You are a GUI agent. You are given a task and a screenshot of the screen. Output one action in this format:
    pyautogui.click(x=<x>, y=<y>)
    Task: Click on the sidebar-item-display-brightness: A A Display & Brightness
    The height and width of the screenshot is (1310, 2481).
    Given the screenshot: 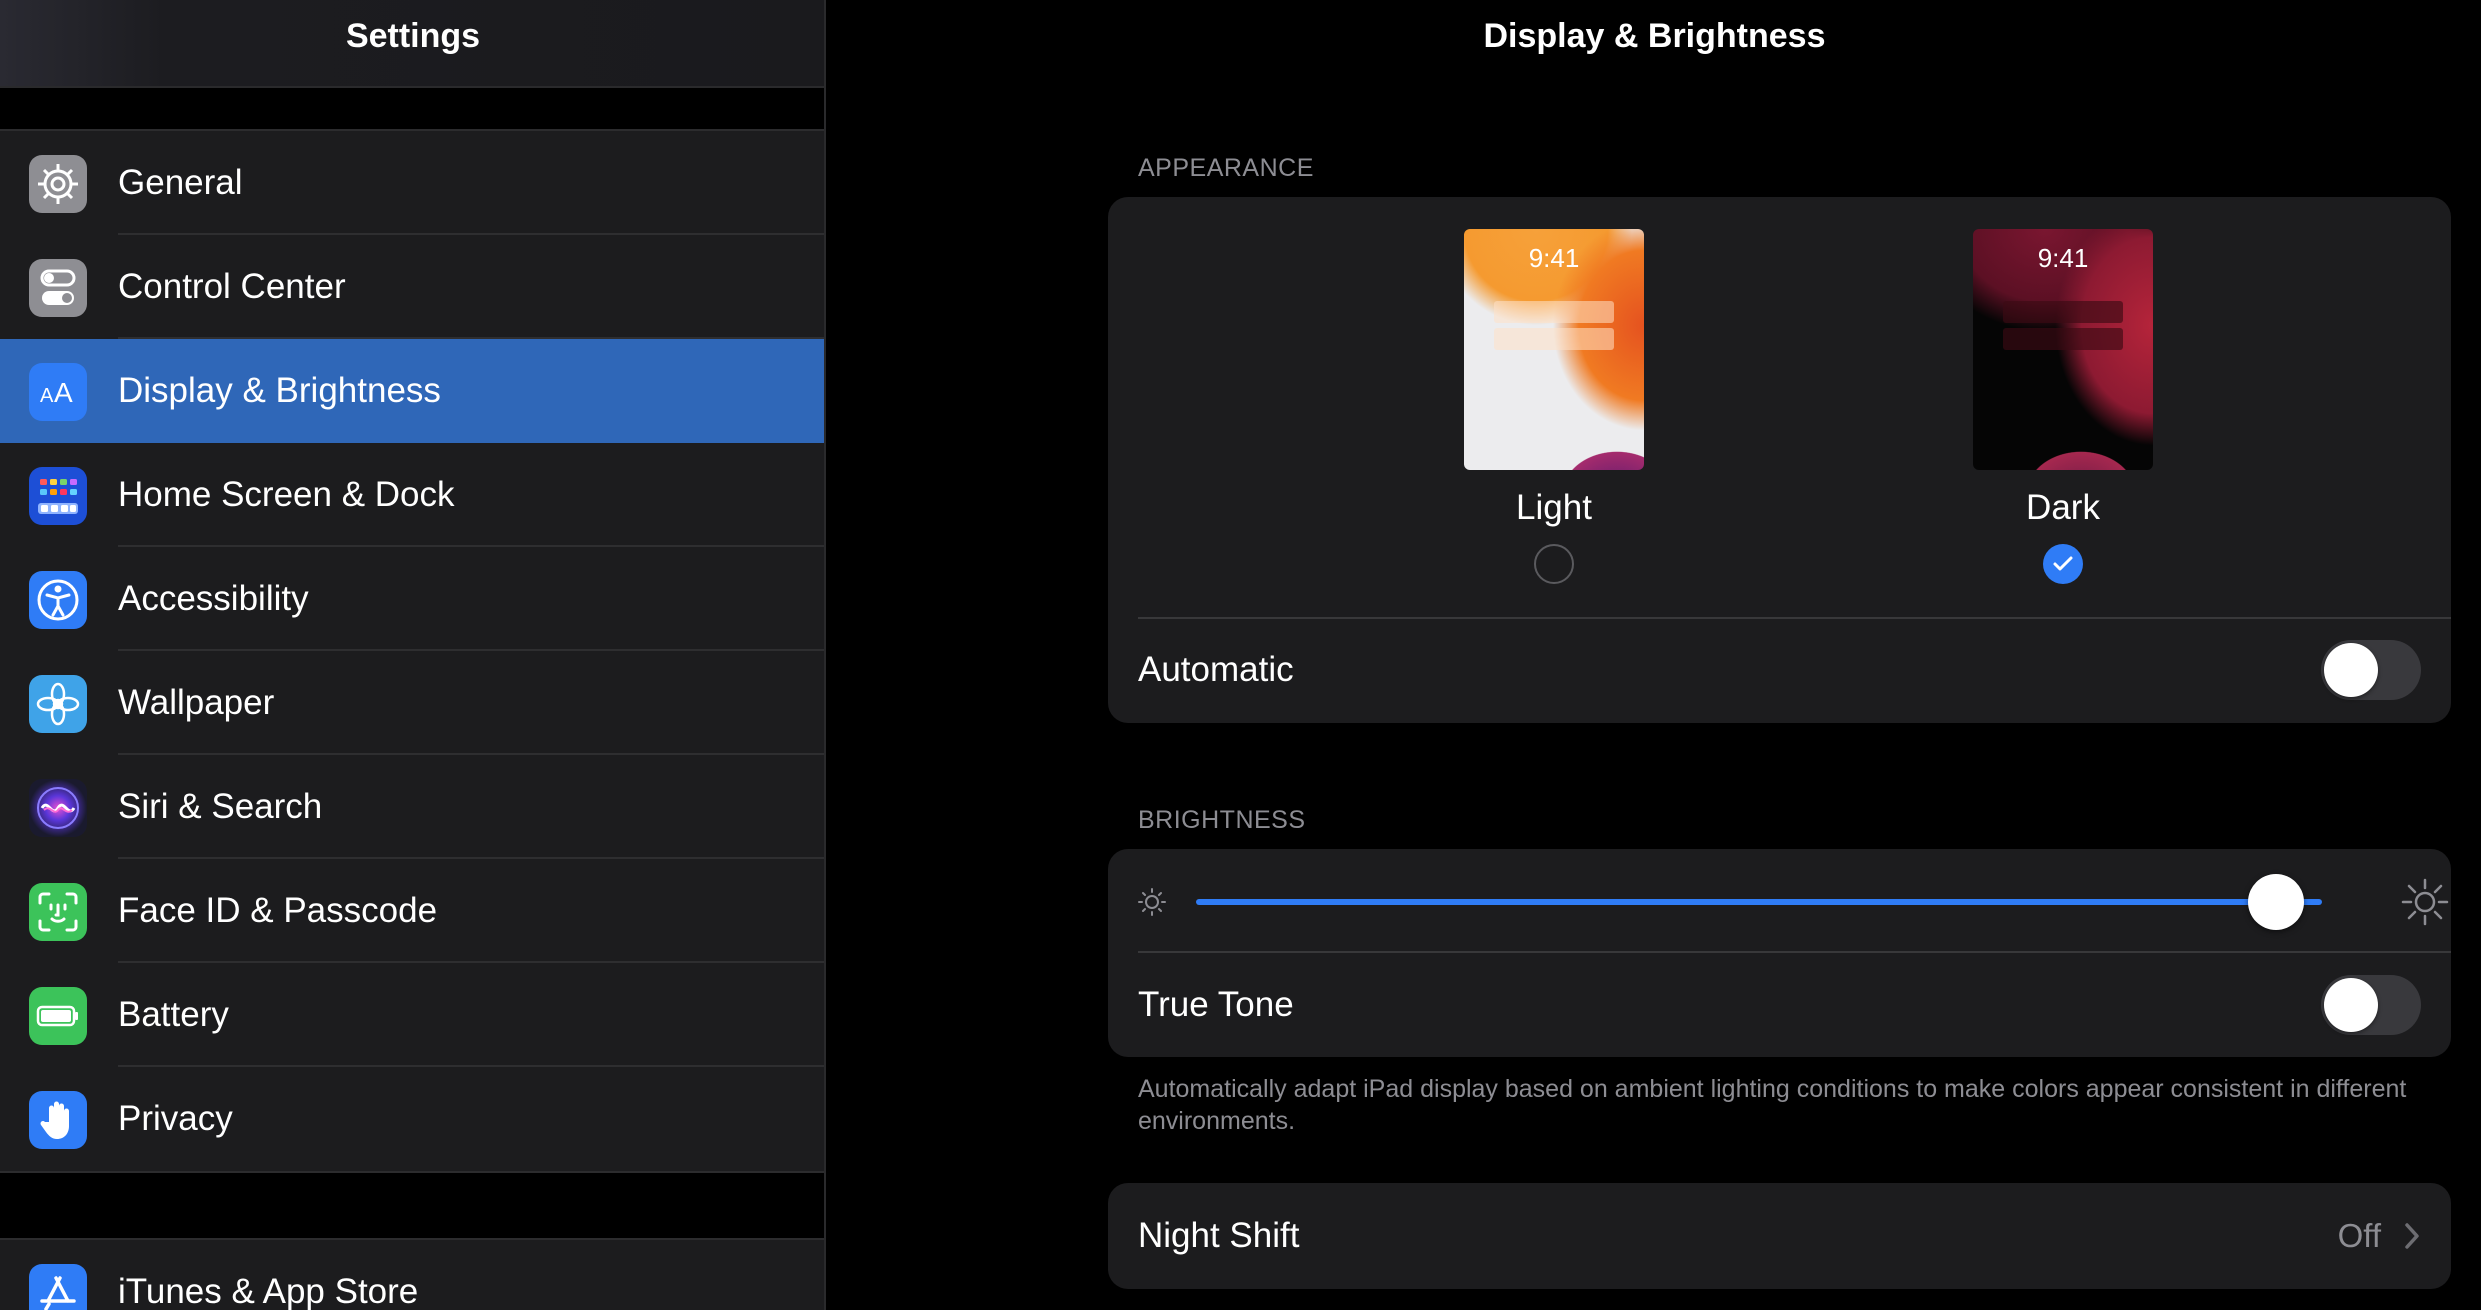 What is the action you would take?
    pyautogui.click(x=413, y=391)
    